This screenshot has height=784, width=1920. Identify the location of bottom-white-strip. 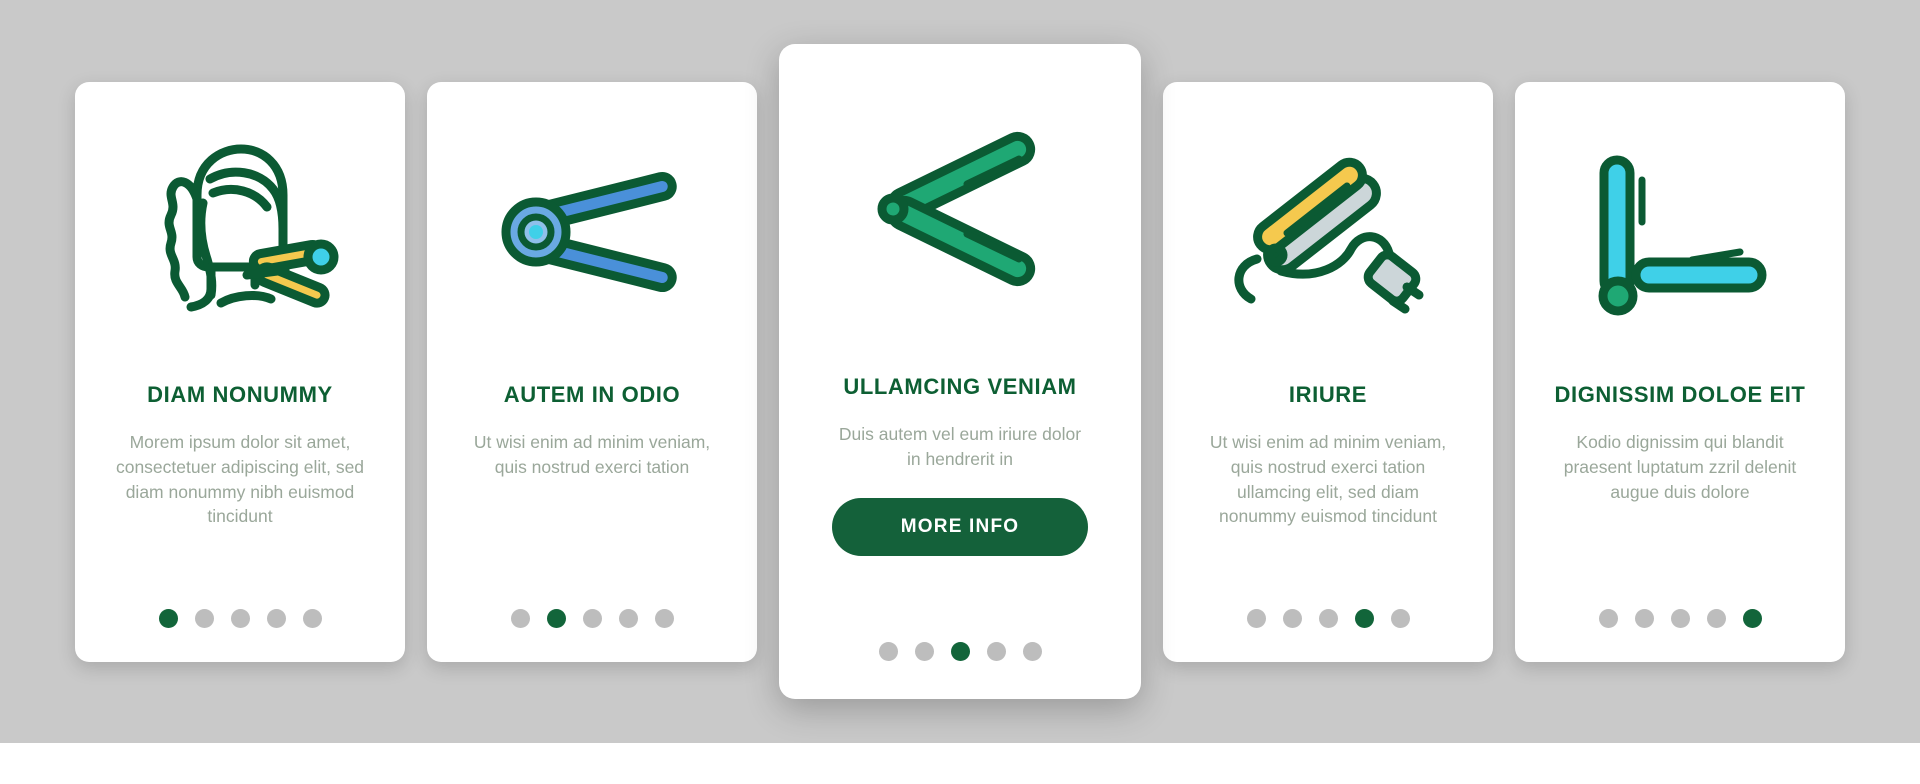
(960, 763).